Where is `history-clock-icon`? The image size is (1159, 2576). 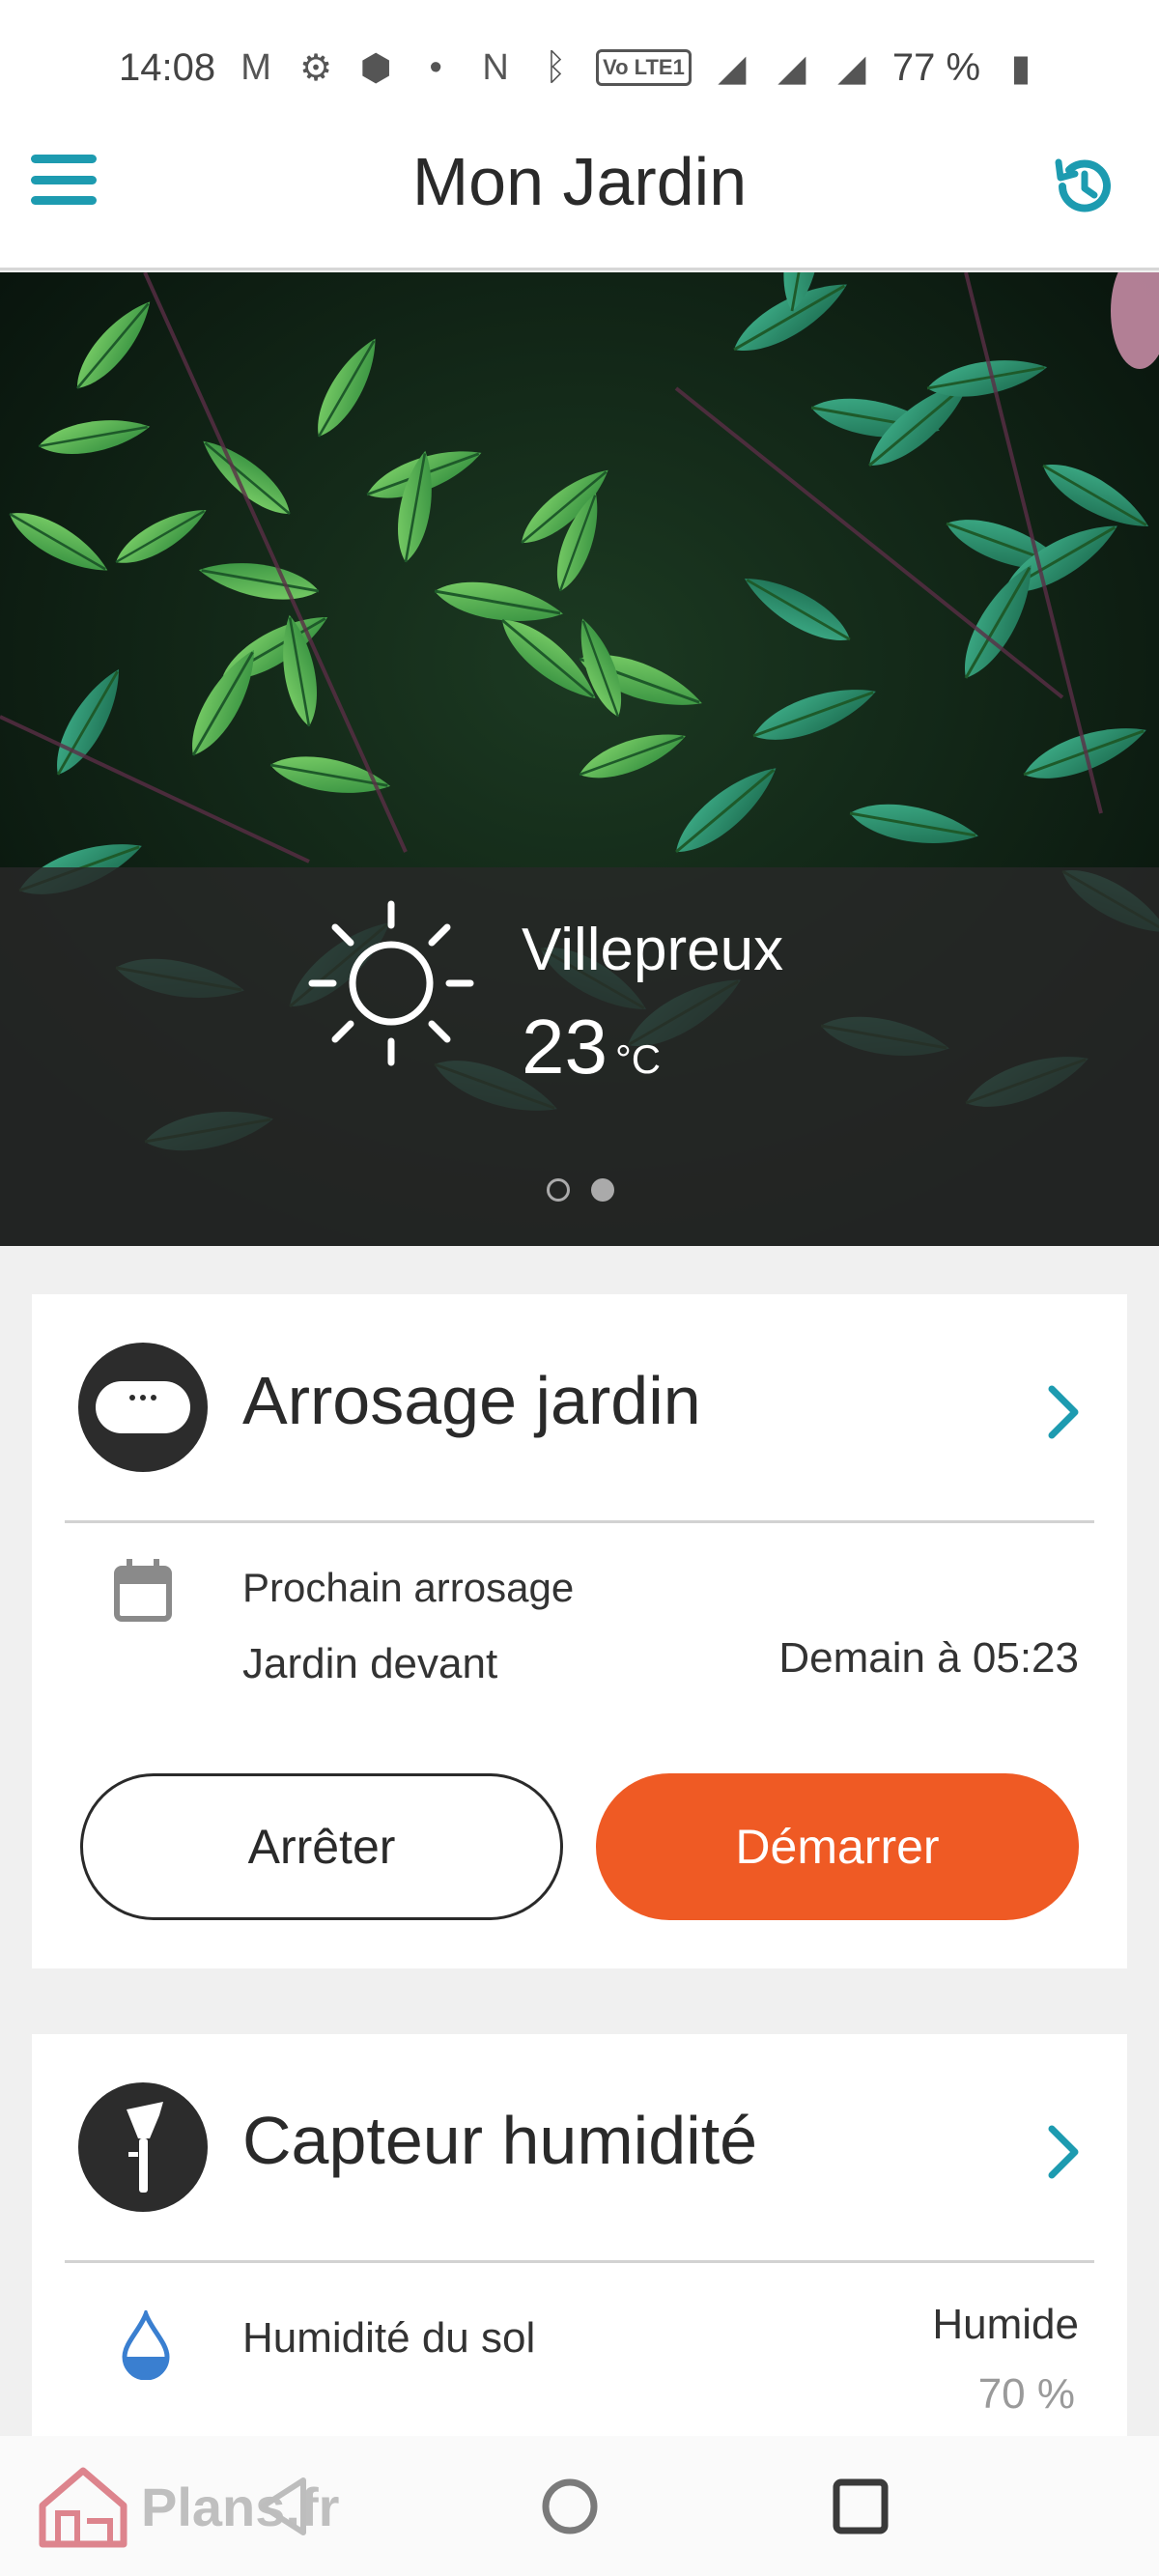
history-clock-icon is located at coordinates (1084, 186).